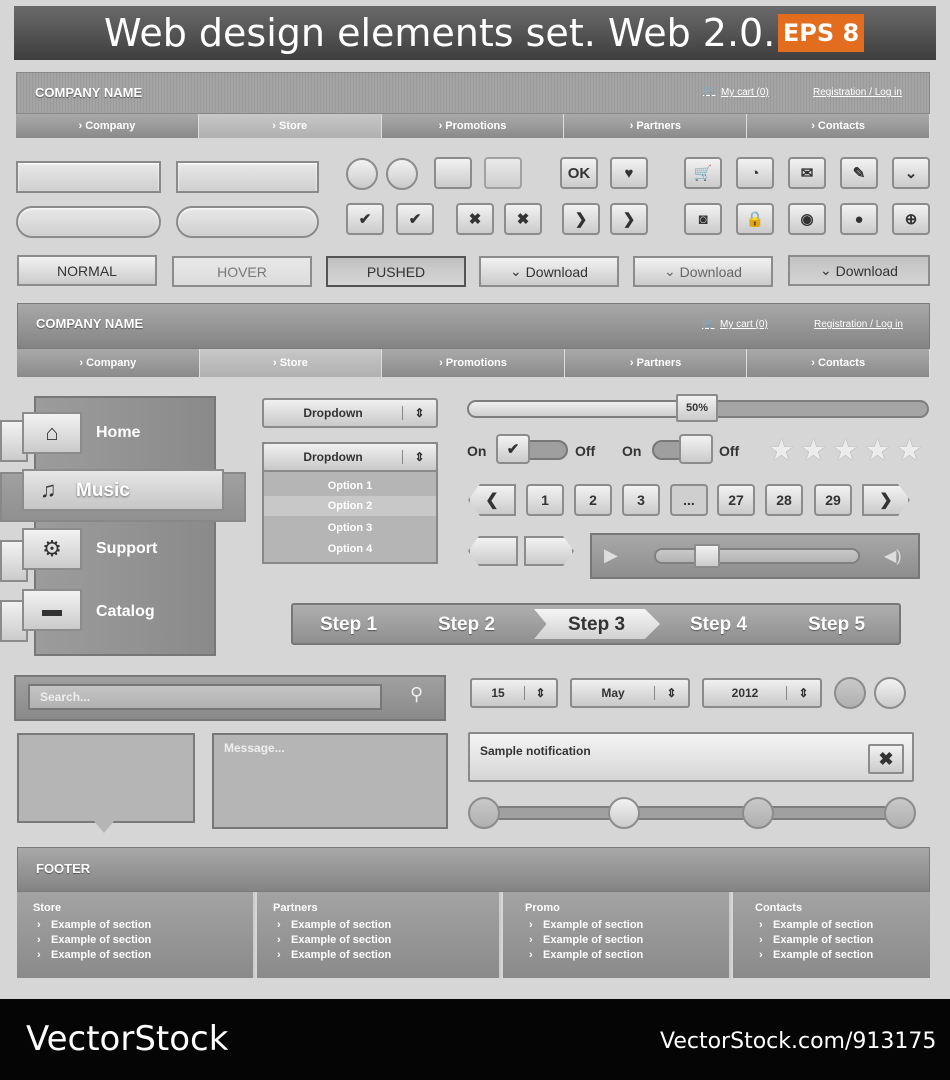 Image resolution: width=950 pixels, height=1080 pixels. What do you see at coordinates (493, 551) in the screenshot?
I see `arrow-left-button` at bounding box center [493, 551].